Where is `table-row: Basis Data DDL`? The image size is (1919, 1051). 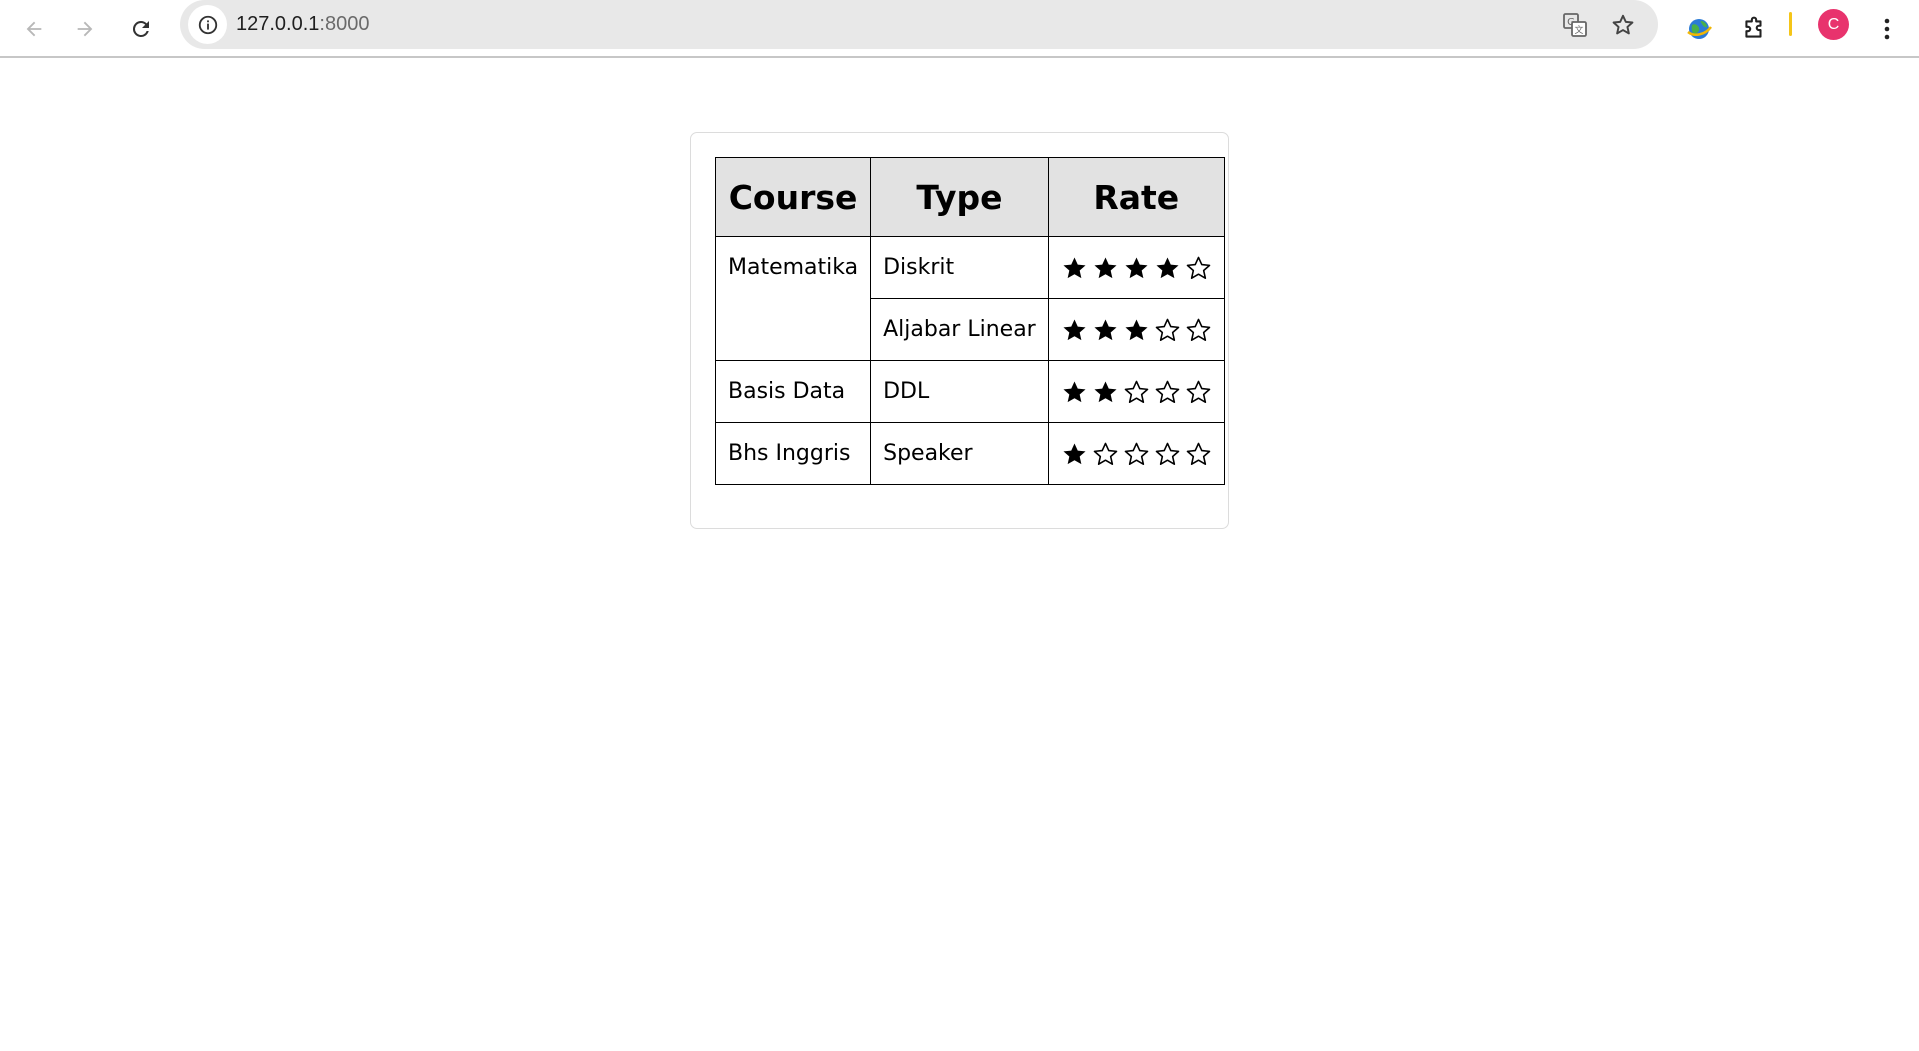
table-row: Basis Data DDL is located at coordinates (969, 391).